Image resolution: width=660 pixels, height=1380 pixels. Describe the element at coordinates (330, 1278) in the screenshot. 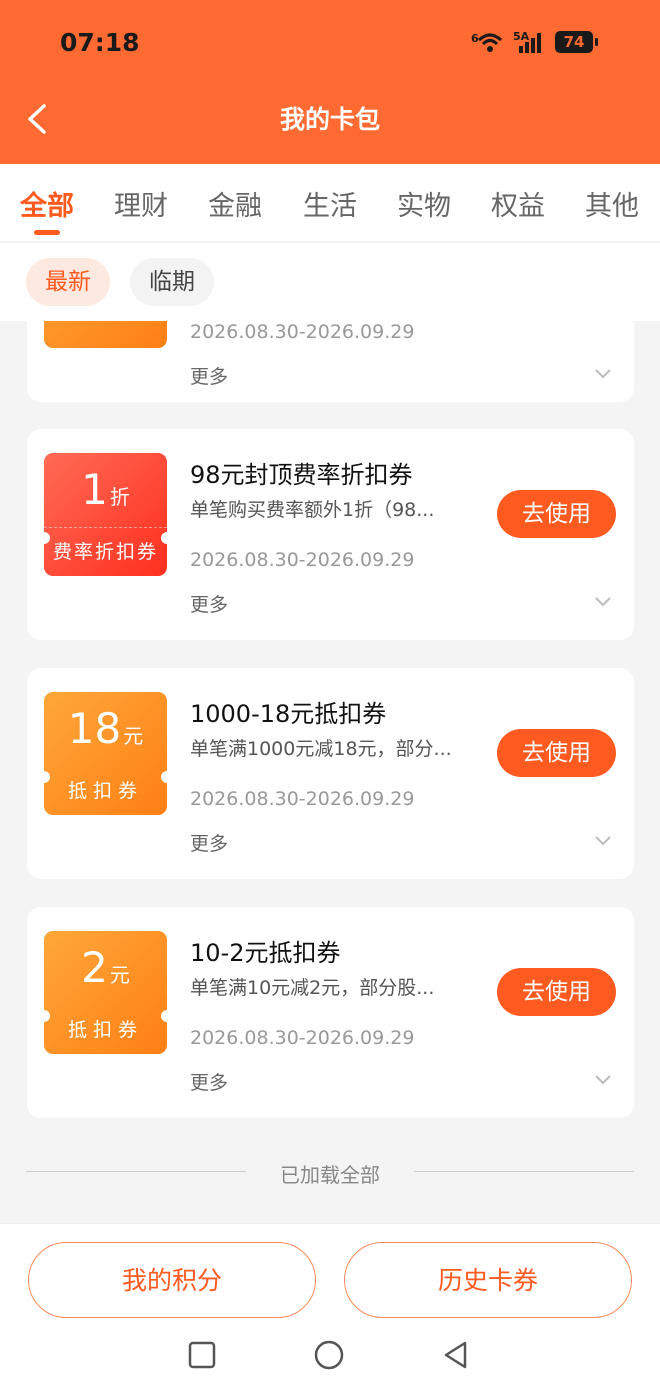

I see `bottom-action-bar: 我的积分 历史卡券` at that location.